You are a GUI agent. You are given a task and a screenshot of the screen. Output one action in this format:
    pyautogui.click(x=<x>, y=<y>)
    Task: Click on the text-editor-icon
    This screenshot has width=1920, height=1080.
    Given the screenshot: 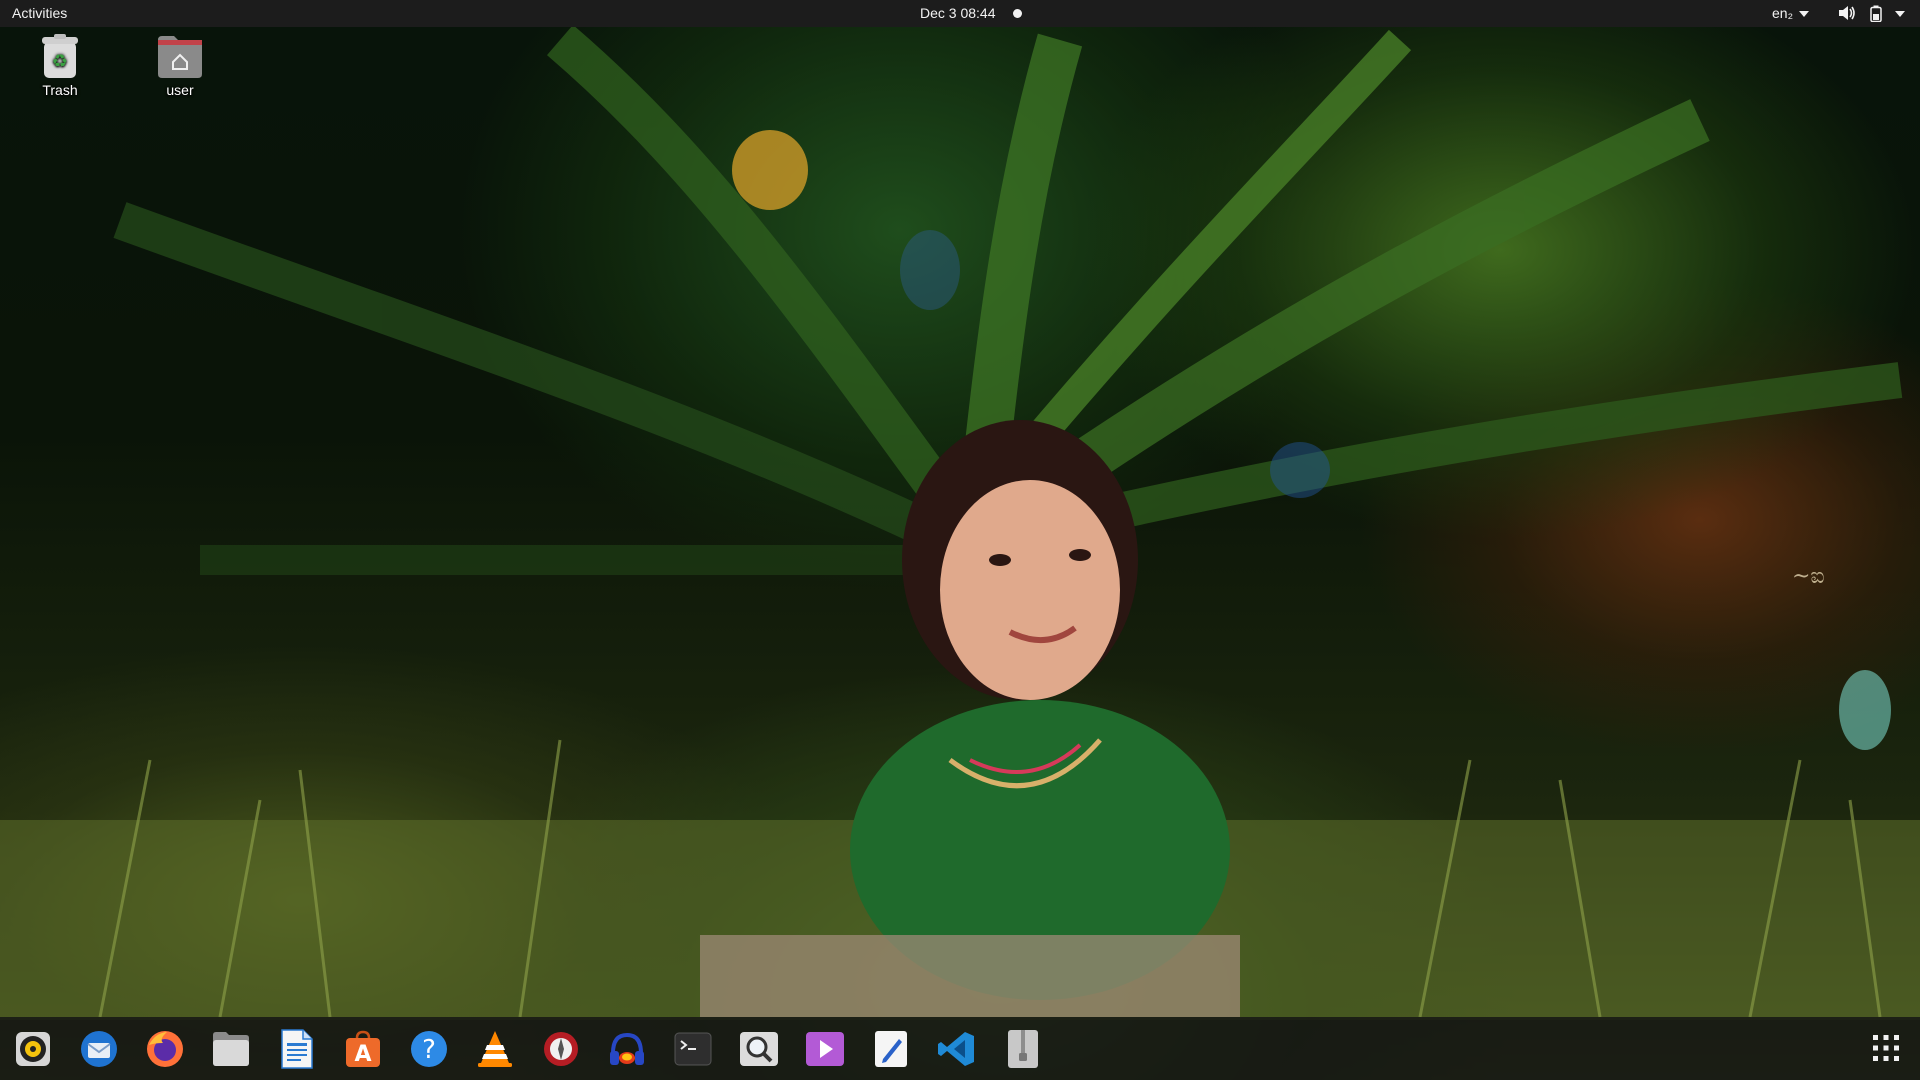 What is the action you would take?
    pyautogui.click(x=891, y=1049)
    